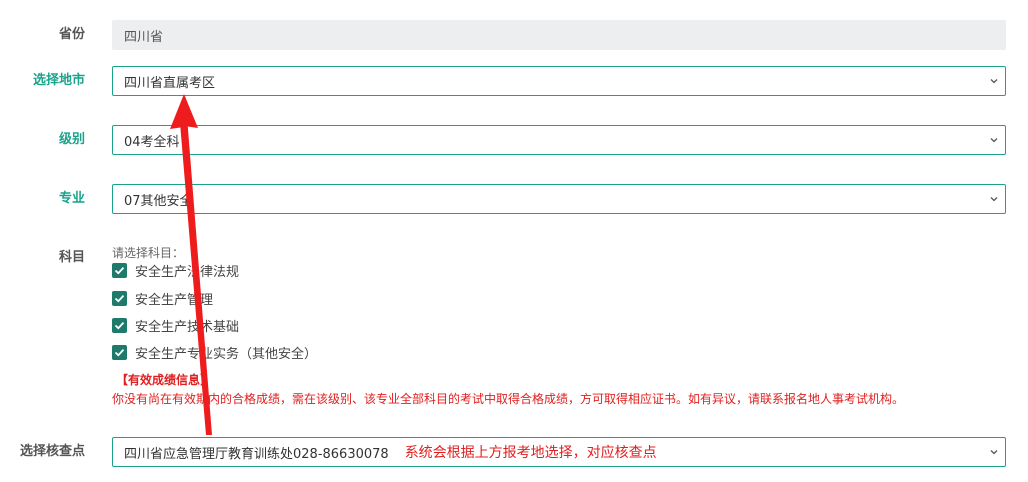  I want to click on province-field: 四川省, so click(559, 35).